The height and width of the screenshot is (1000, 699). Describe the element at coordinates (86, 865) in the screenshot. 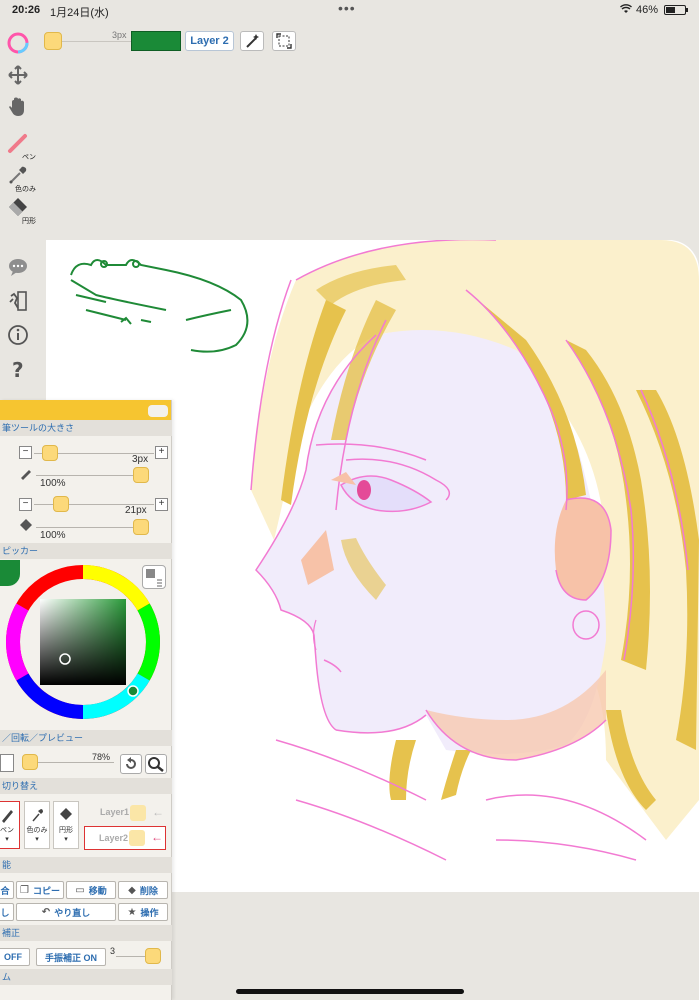

I see `section-functions: 能` at that location.